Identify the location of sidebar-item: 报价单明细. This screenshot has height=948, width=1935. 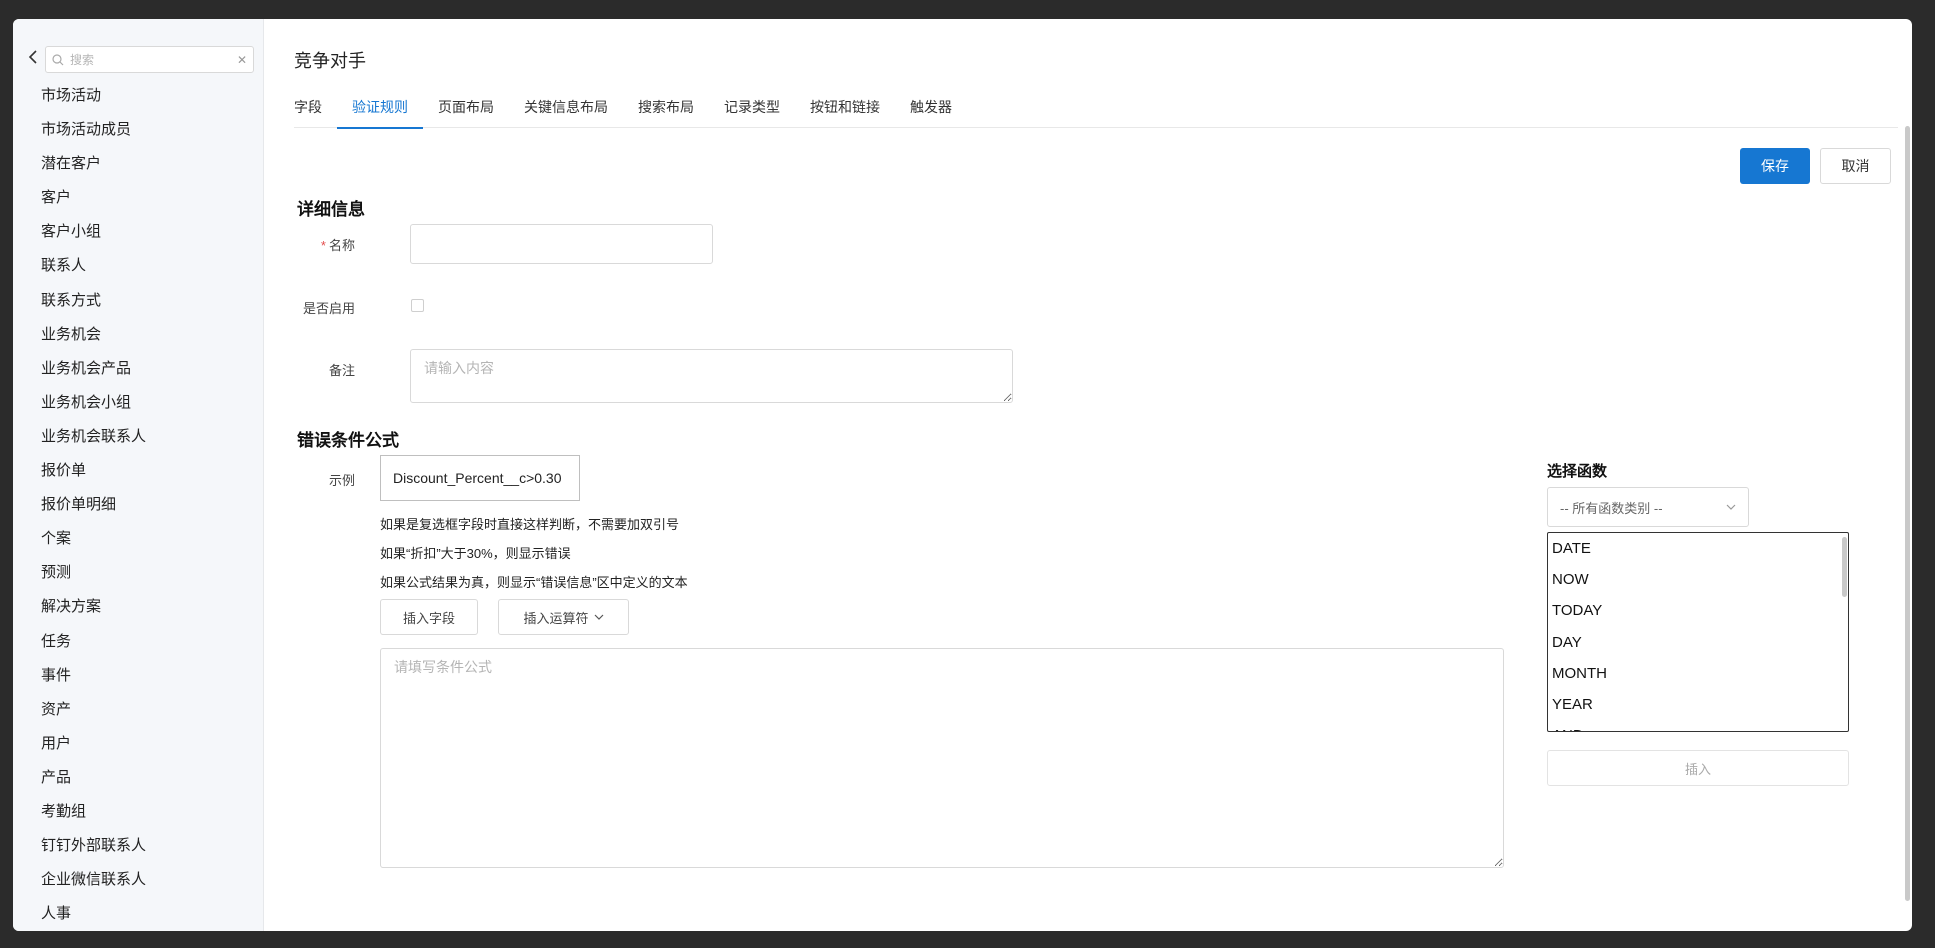
(138, 505).